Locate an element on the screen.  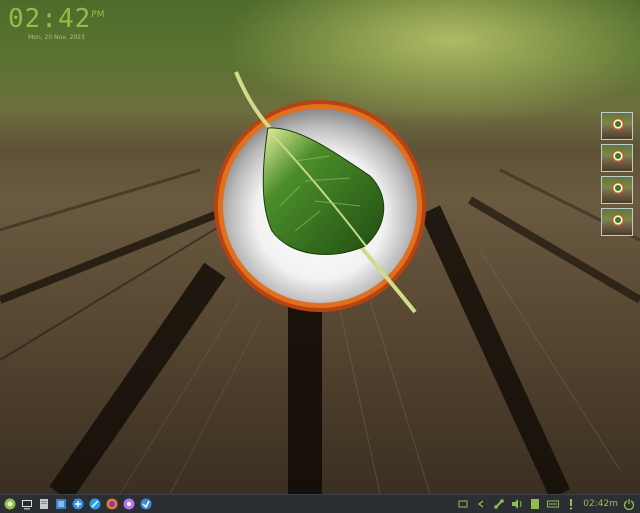
file-manager-icon is located at coordinates (44, 504).